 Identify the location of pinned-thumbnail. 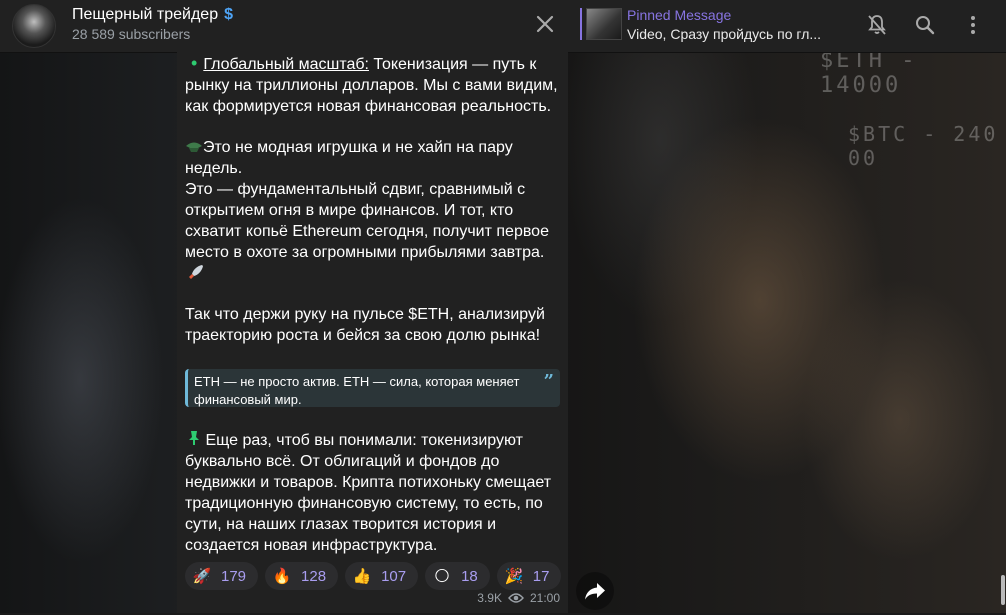
(604, 24).